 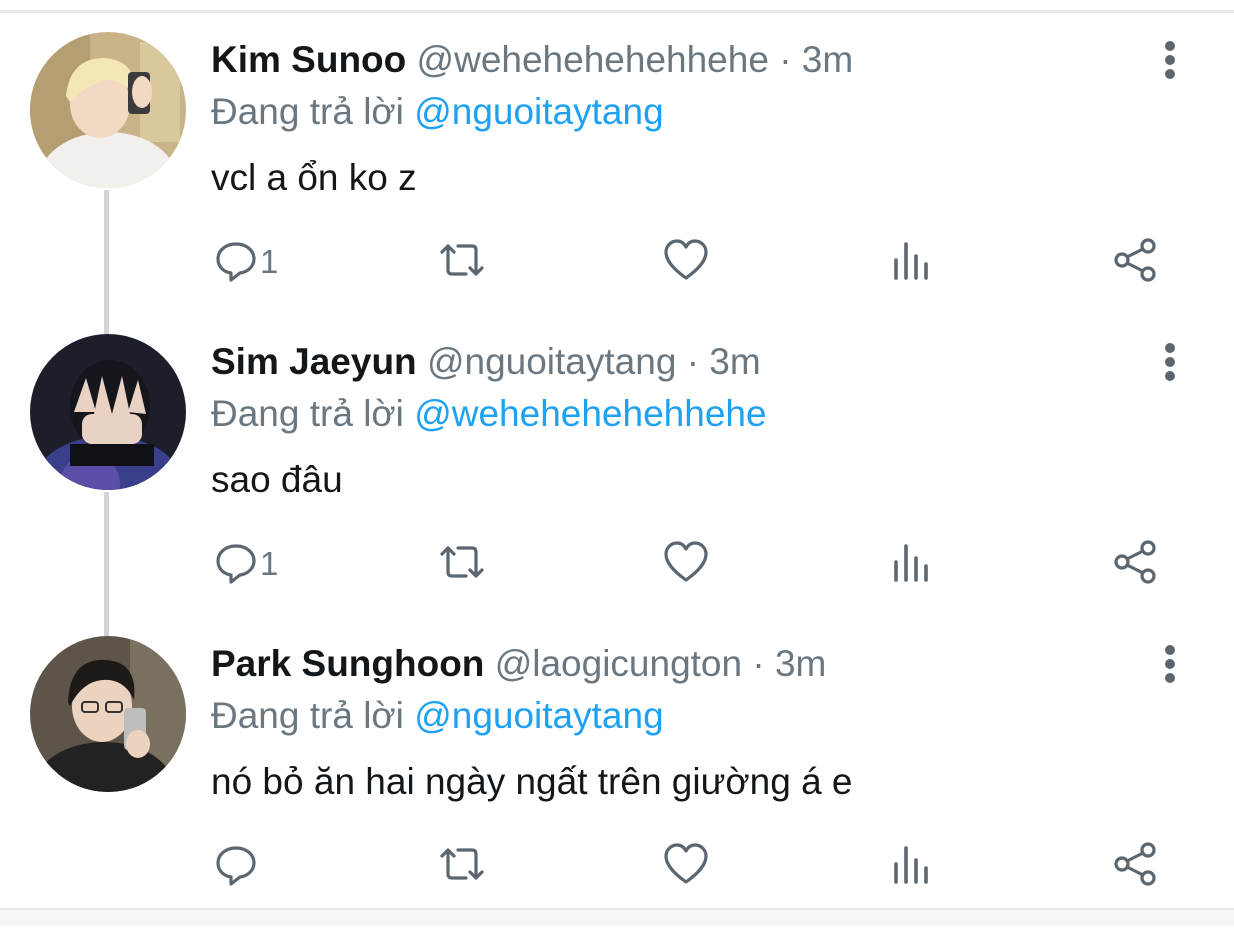 I want to click on mention-link: @wehehehehehhehe, so click(x=590, y=413).